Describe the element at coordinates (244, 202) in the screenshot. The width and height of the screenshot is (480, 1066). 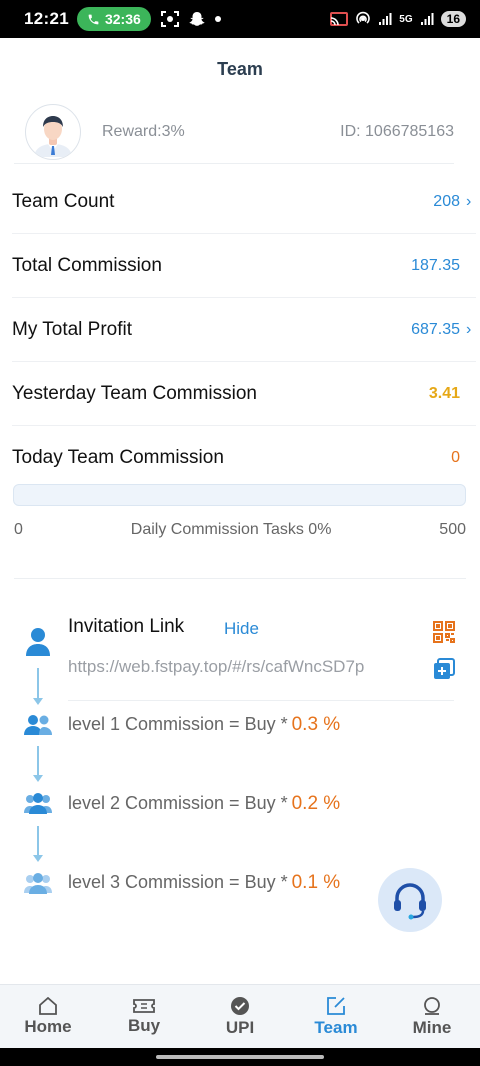
I see `stat-row-team-count: Team Count 208 ›` at that location.